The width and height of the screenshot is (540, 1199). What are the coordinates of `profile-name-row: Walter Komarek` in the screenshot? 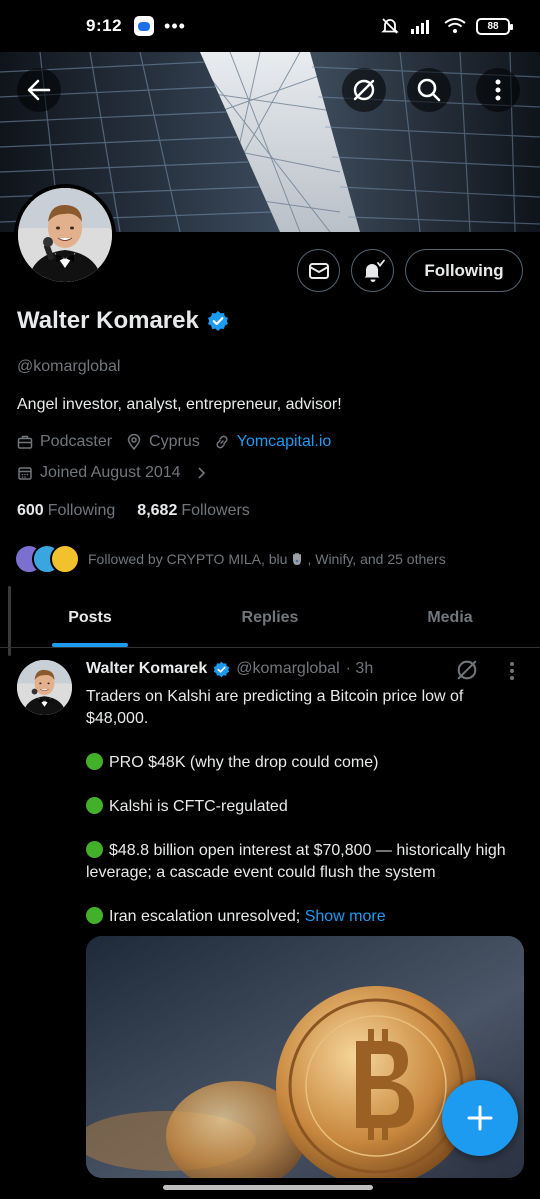 It's located at (123, 321).